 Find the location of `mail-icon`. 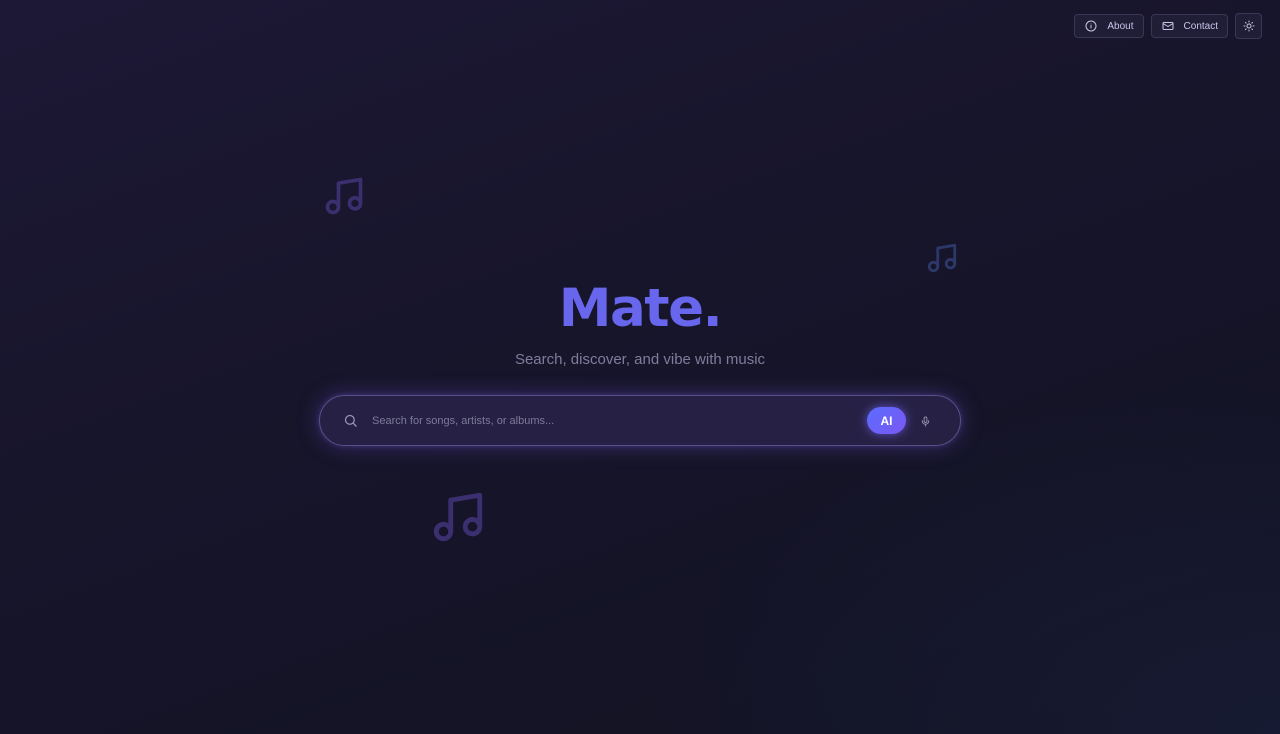

mail-icon is located at coordinates (1168, 26).